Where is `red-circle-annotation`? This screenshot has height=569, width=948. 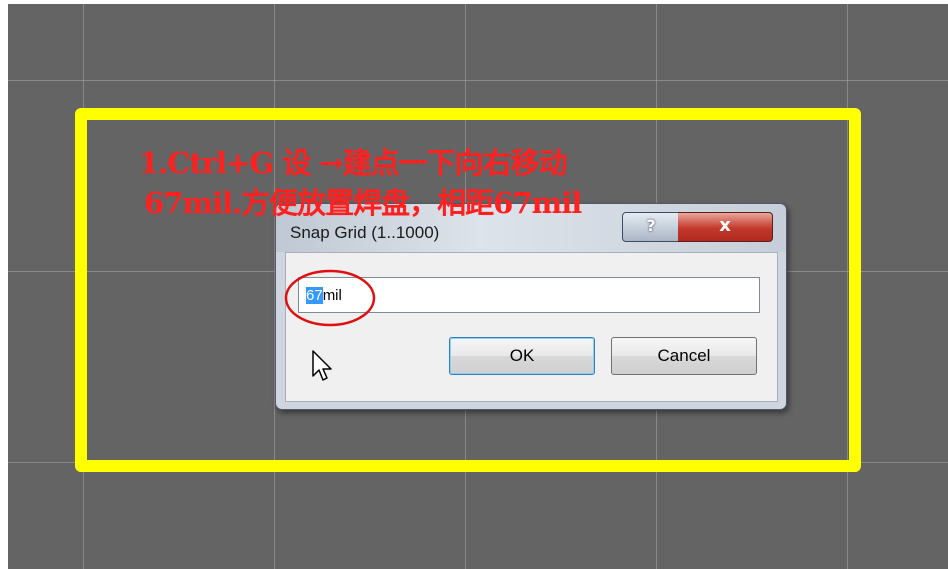
red-circle-annotation is located at coordinates (330, 298).